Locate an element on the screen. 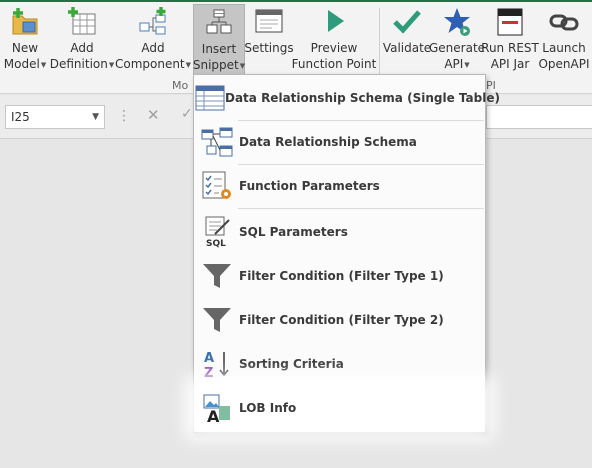  validate-button: Validate is located at coordinates (407, 41).